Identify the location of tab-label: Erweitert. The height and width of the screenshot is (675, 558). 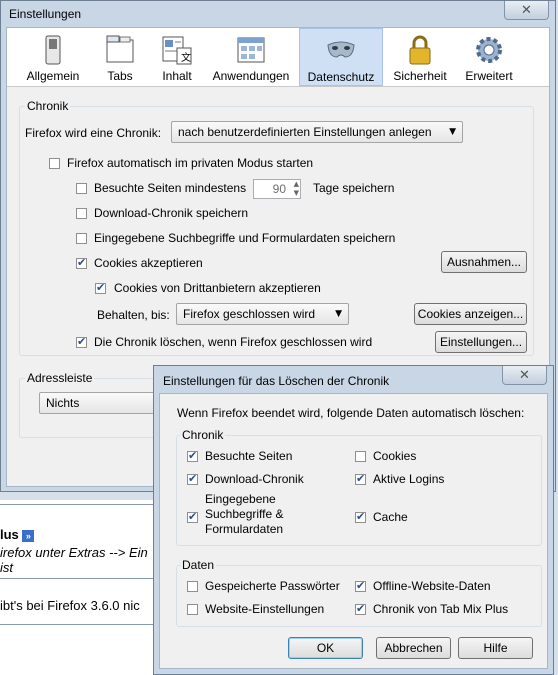
(489, 76).